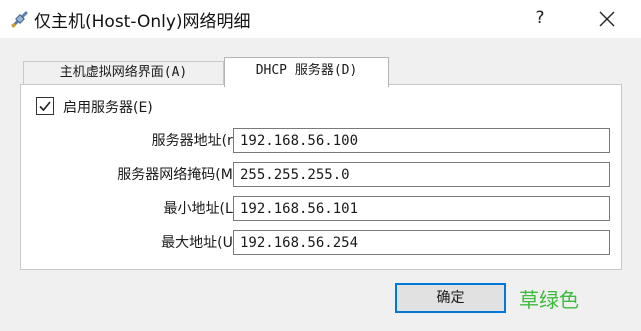 Image resolution: width=641 pixels, height=331 pixels. Describe the element at coordinates (202, 243) in the screenshot. I see `upper-address-label: 最大地址(U):` at that location.